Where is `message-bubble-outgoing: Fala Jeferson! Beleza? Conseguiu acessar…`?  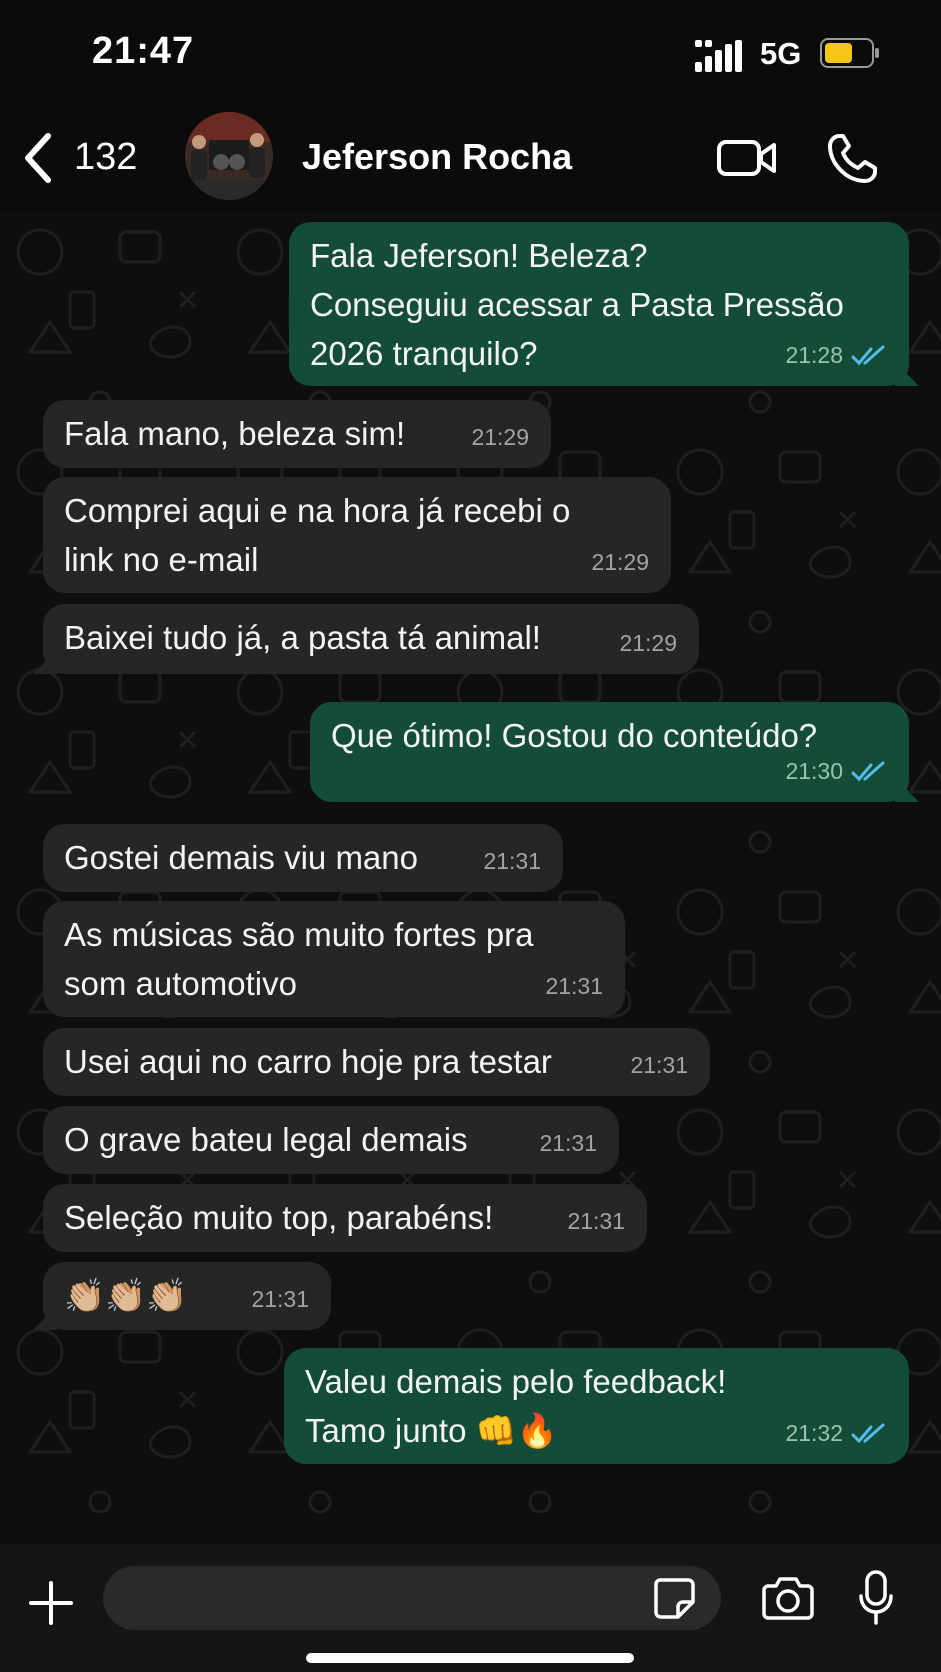 message-bubble-outgoing: Fala Jeferson! Beleza? Conseguiu acessar… is located at coordinates (604, 304).